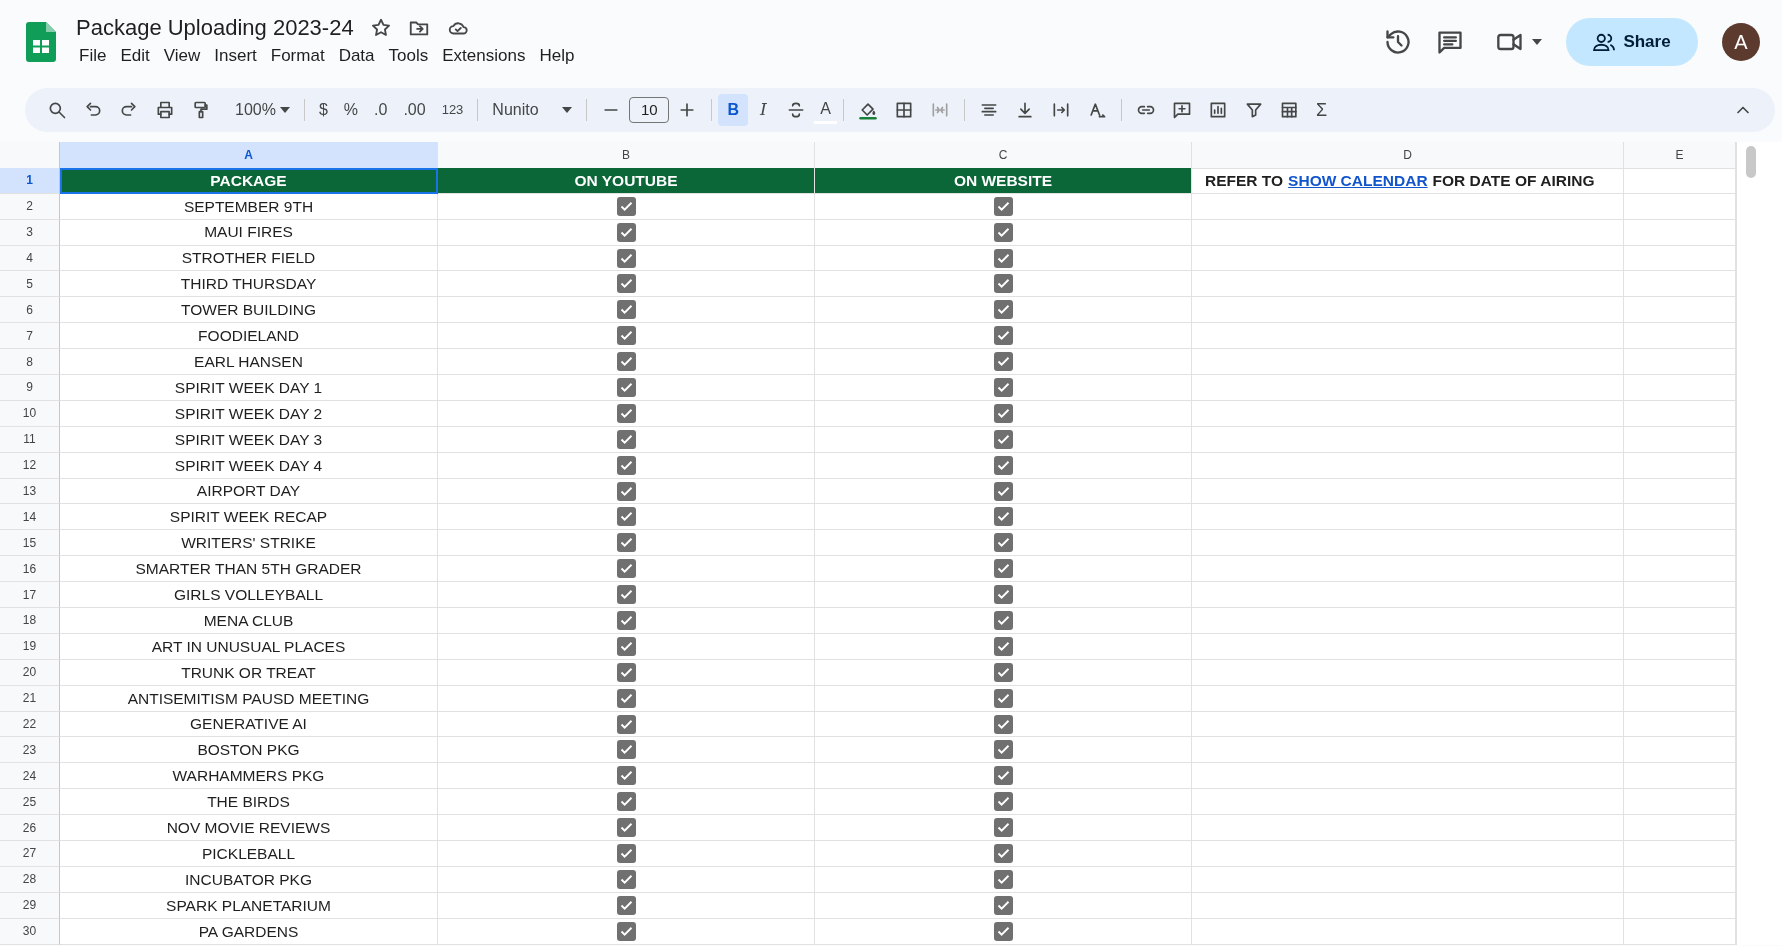 Image resolution: width=1782 pixels, height=946 pixels. I want to click on table-cell: SPIRIT WEEK DAY 4, so click(249, 465).